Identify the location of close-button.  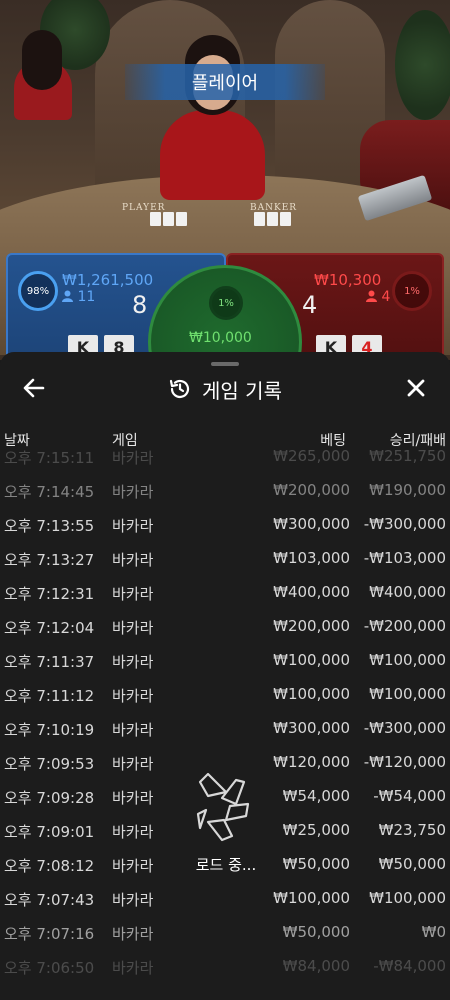
(416, 388).